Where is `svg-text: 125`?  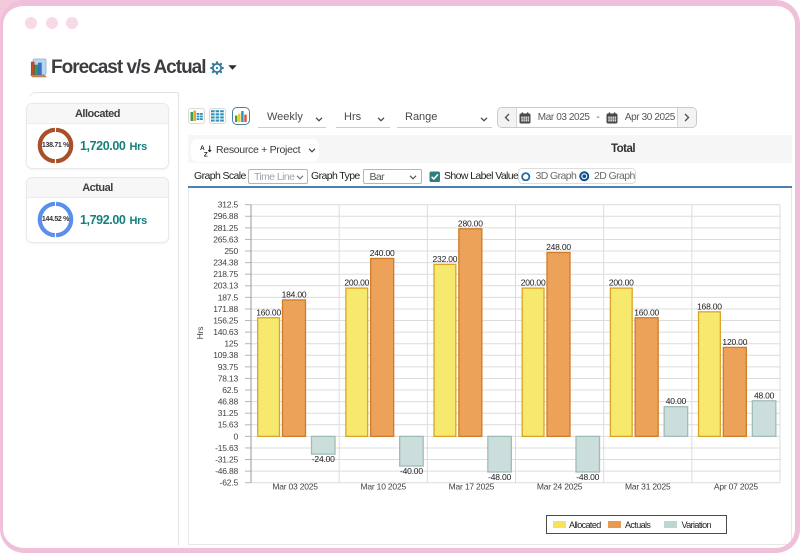 svg-text: 125 is located at coordinates (231, 344).